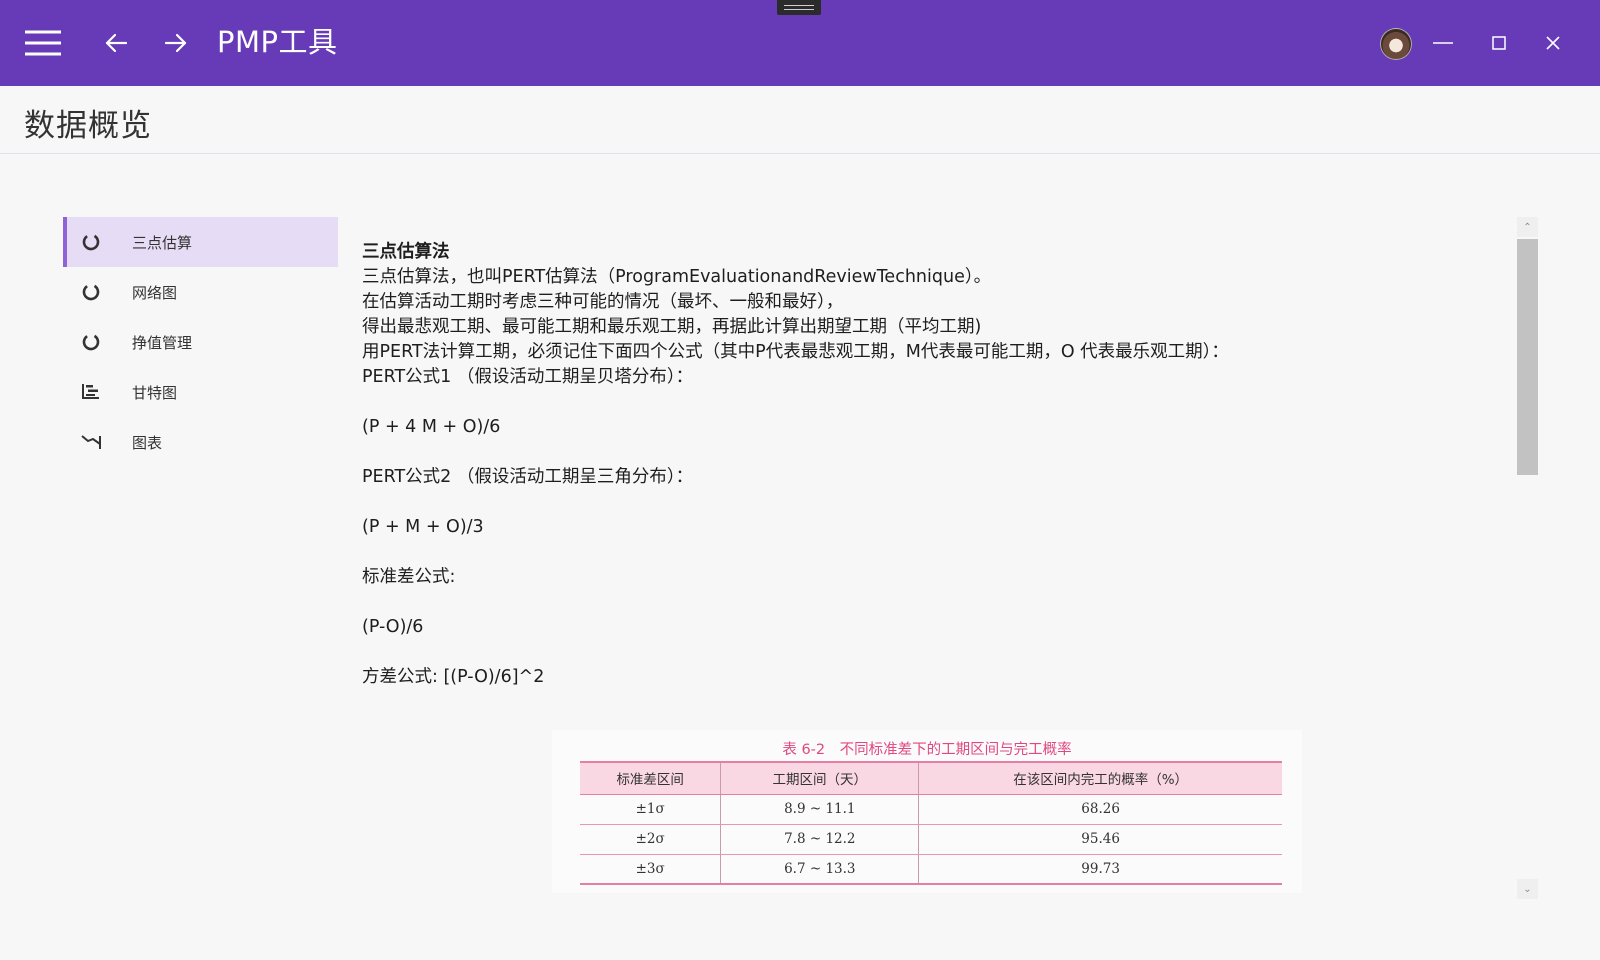 The width and height of the screenshot is (1600, 960). What do you see at coordinates (819, 778) in the screenshot?
I see `table-header: 工期区间（天）` at bounding box center [819, 778].